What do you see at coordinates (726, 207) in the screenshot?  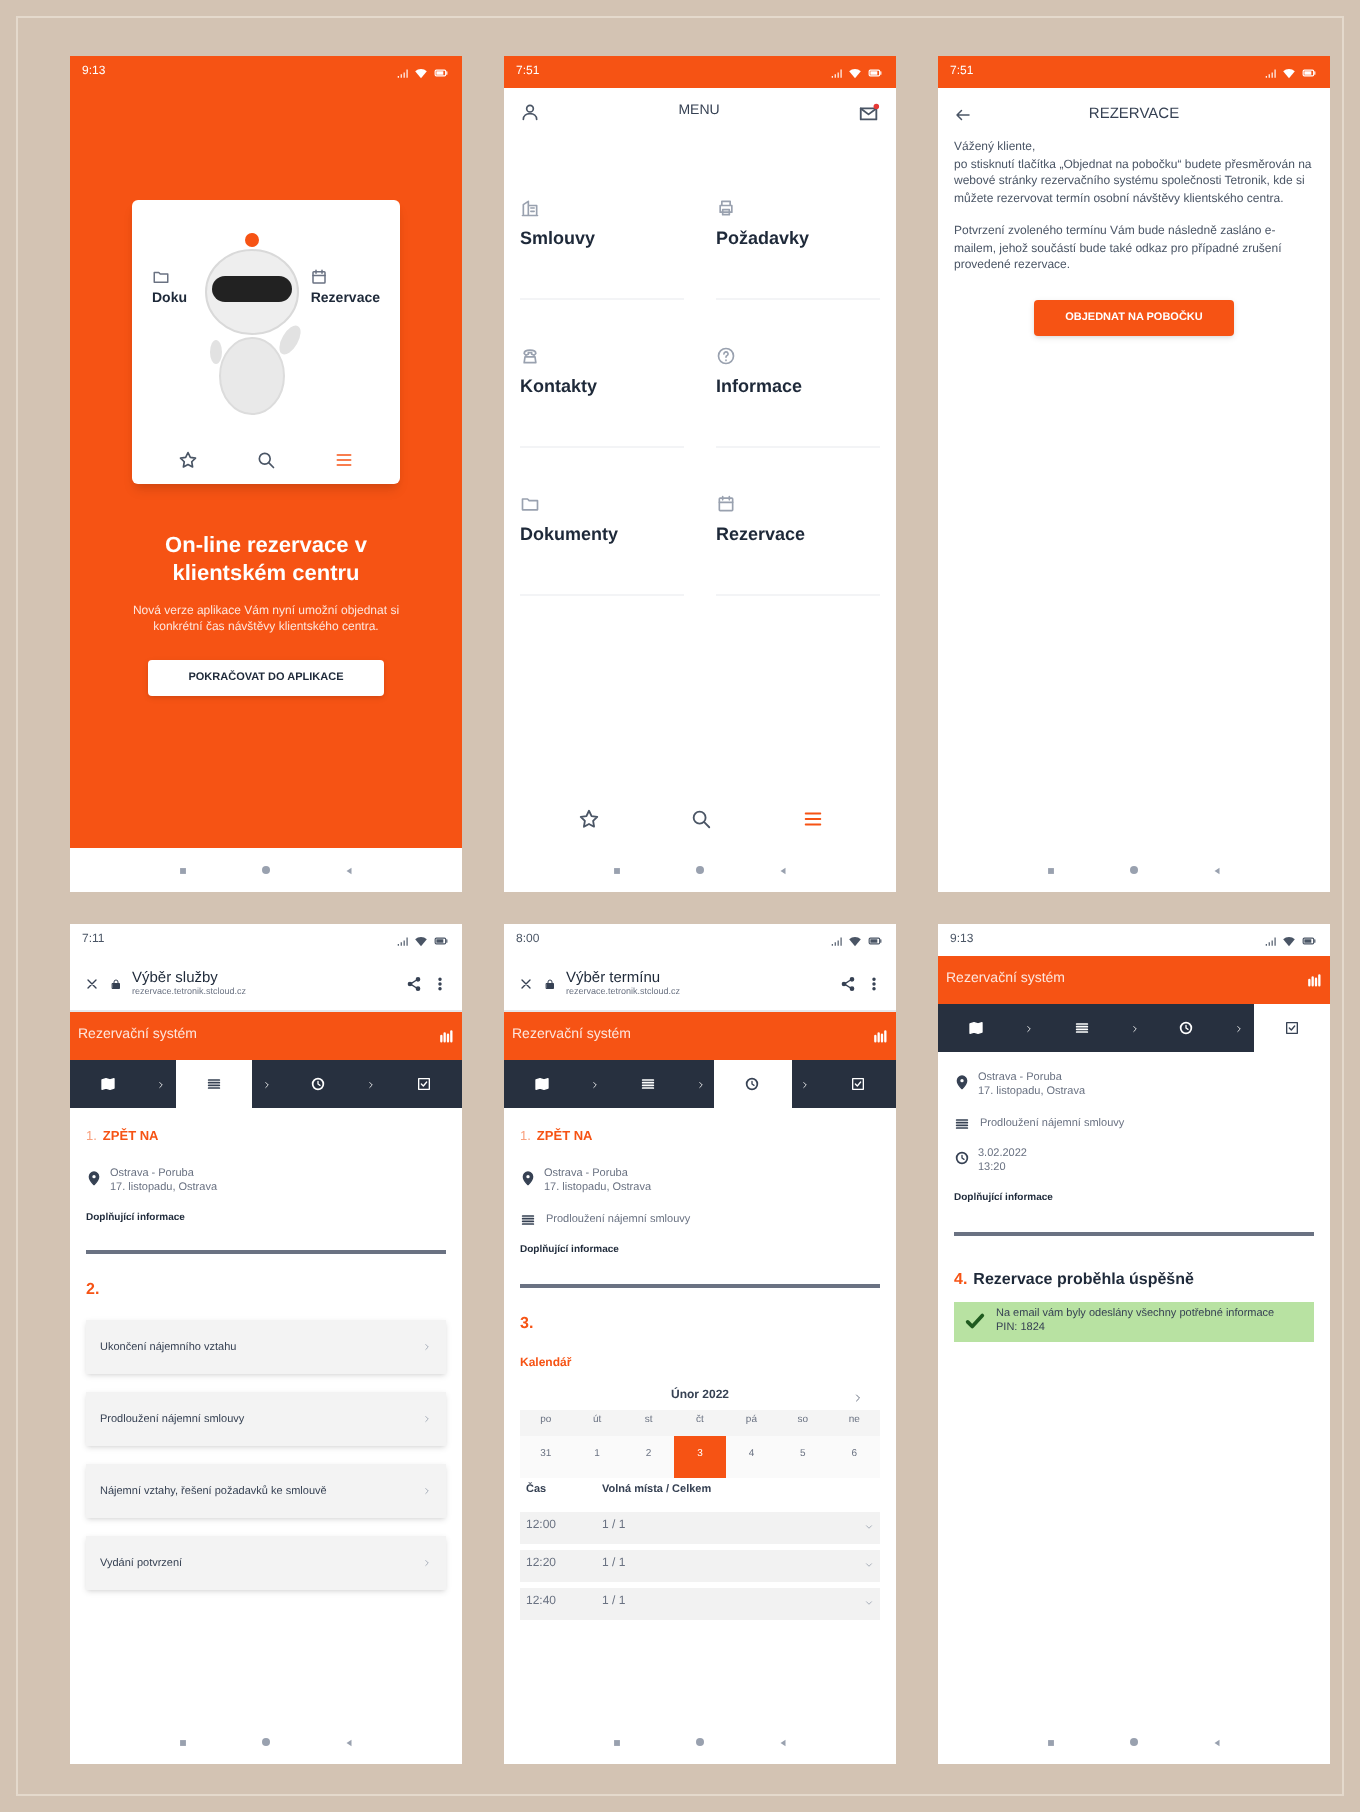 I see `printer-icon` at bounding box center [726, 207].